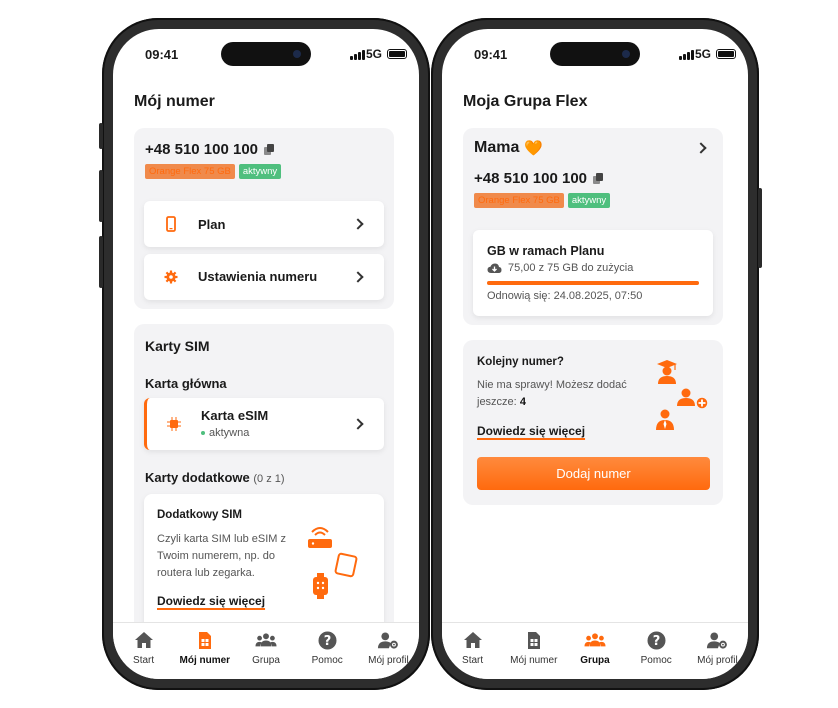  I want to click on data-title: GB w ramach Planu, so click(546, 251).